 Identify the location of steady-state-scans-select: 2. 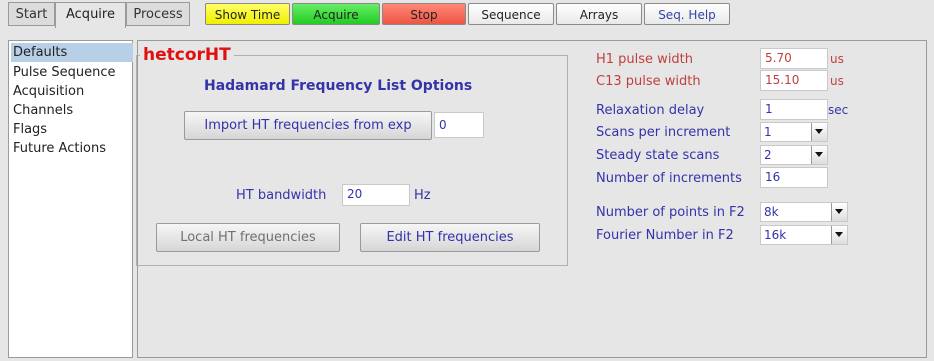
(794, 155).